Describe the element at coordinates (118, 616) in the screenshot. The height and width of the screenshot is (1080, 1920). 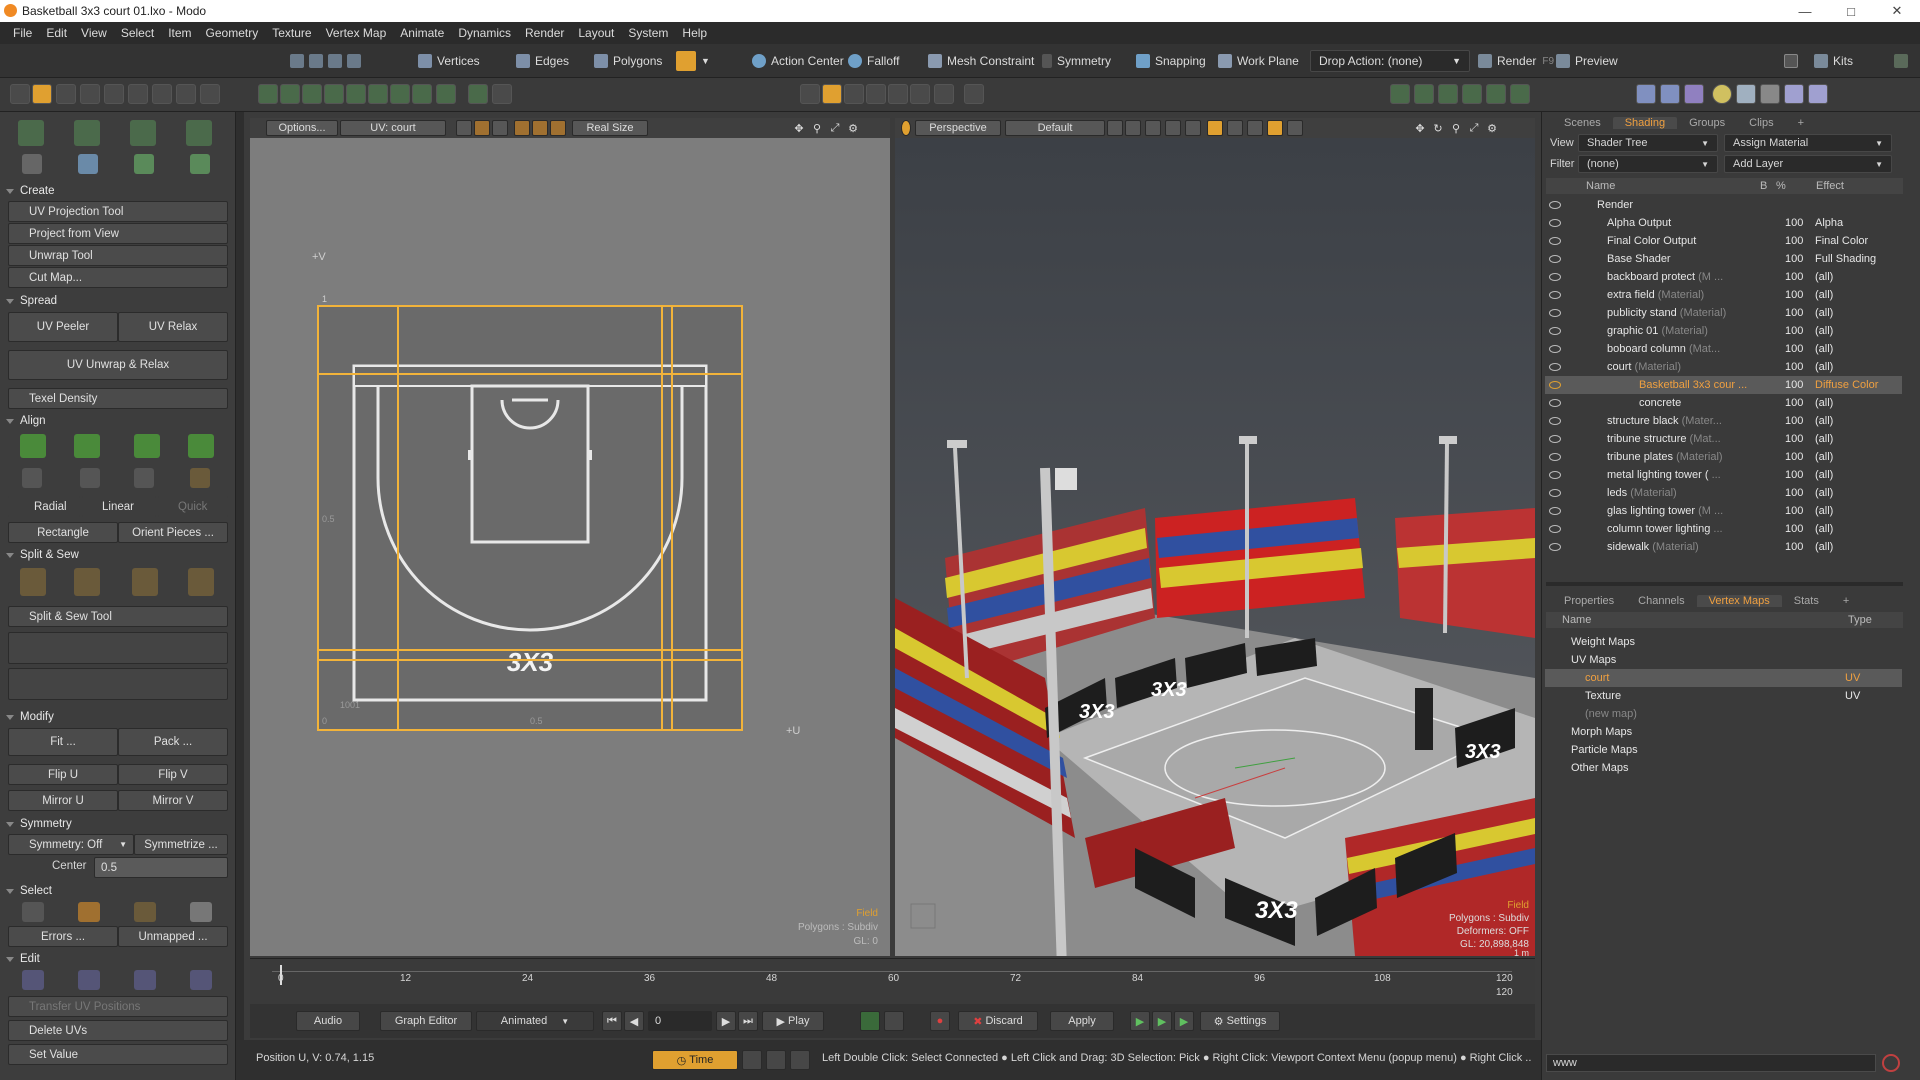
I see `split-sew-tool-button: Split & Sew Tool` at that location.